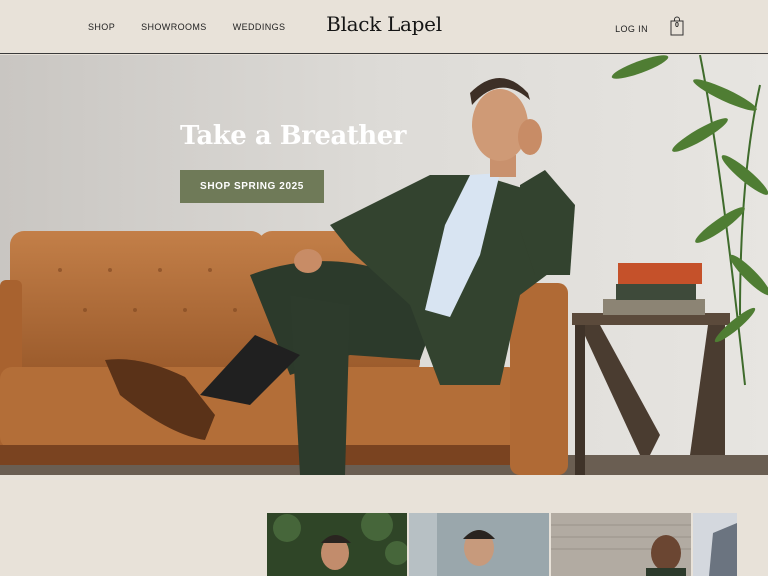  Describe the element at coordinates (649, 26) in the screenshot. I see `account-nav: LOG IN 0` at that location.